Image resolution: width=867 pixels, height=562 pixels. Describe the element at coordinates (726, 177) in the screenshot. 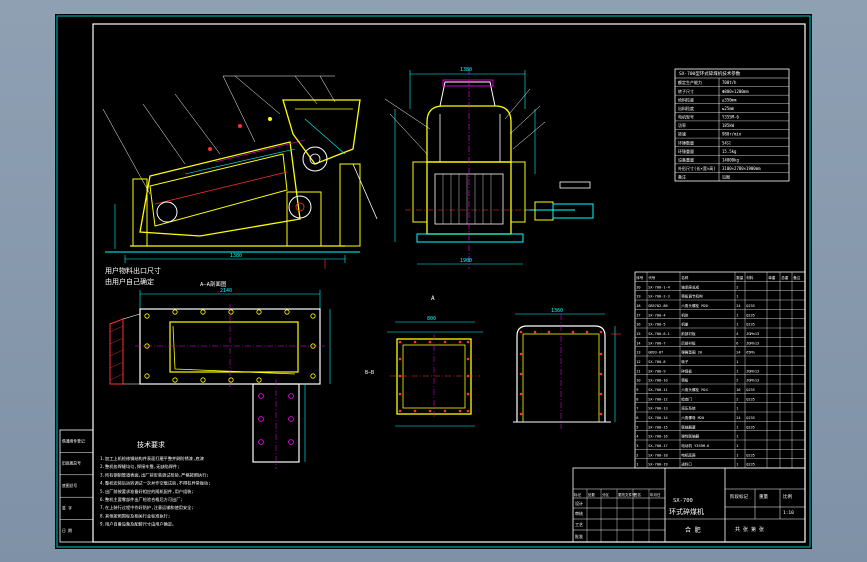

I see `spec-row-value: 见图` at that location.